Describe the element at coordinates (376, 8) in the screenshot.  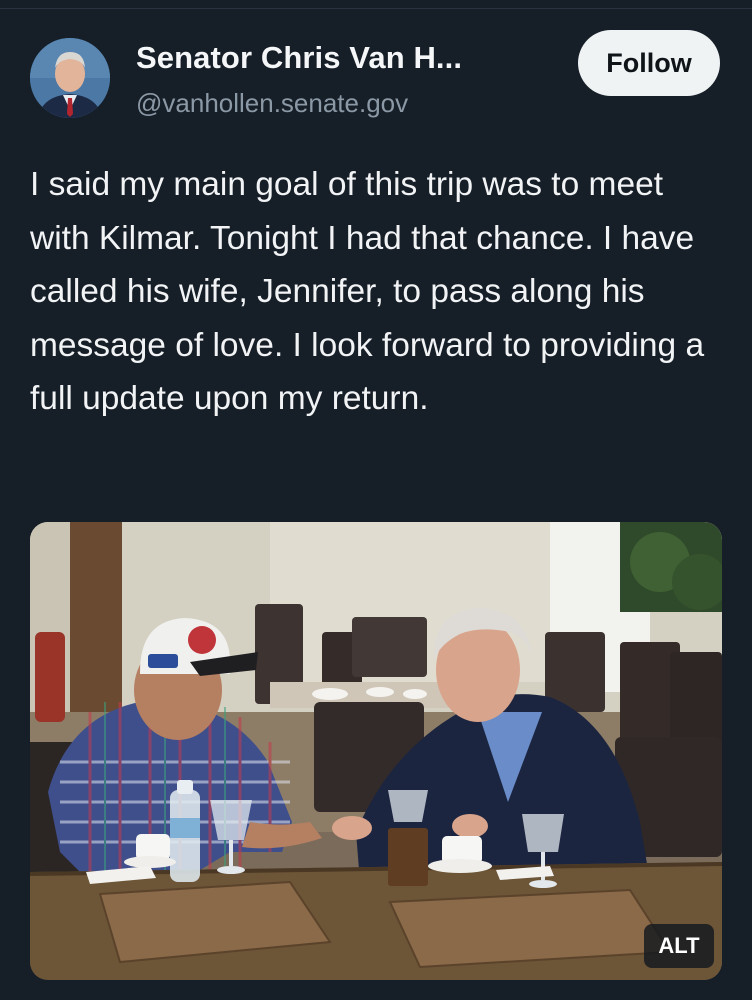
I see `top-divider` at that location.